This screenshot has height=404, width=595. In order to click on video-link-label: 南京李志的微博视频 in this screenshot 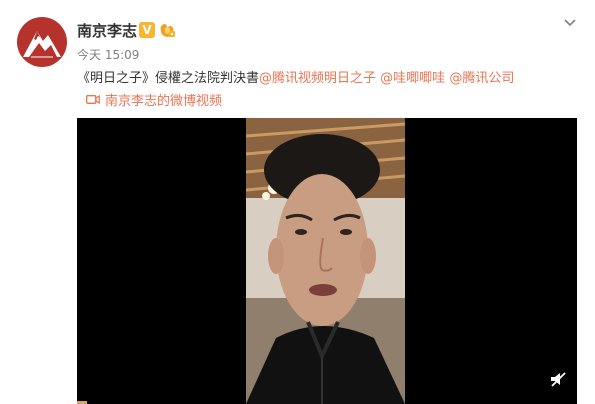, I will do `click(163, 101)`.